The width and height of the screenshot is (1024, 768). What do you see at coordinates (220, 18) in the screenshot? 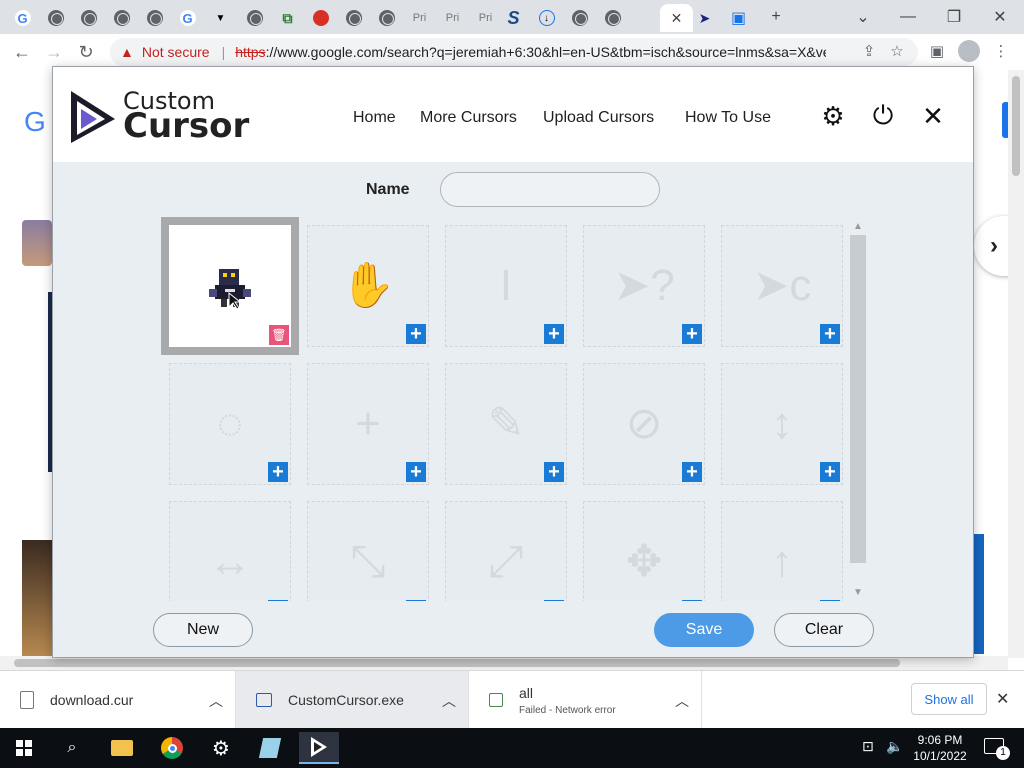
I see `browser-tab: ▼` at bounding box center [220, 18].